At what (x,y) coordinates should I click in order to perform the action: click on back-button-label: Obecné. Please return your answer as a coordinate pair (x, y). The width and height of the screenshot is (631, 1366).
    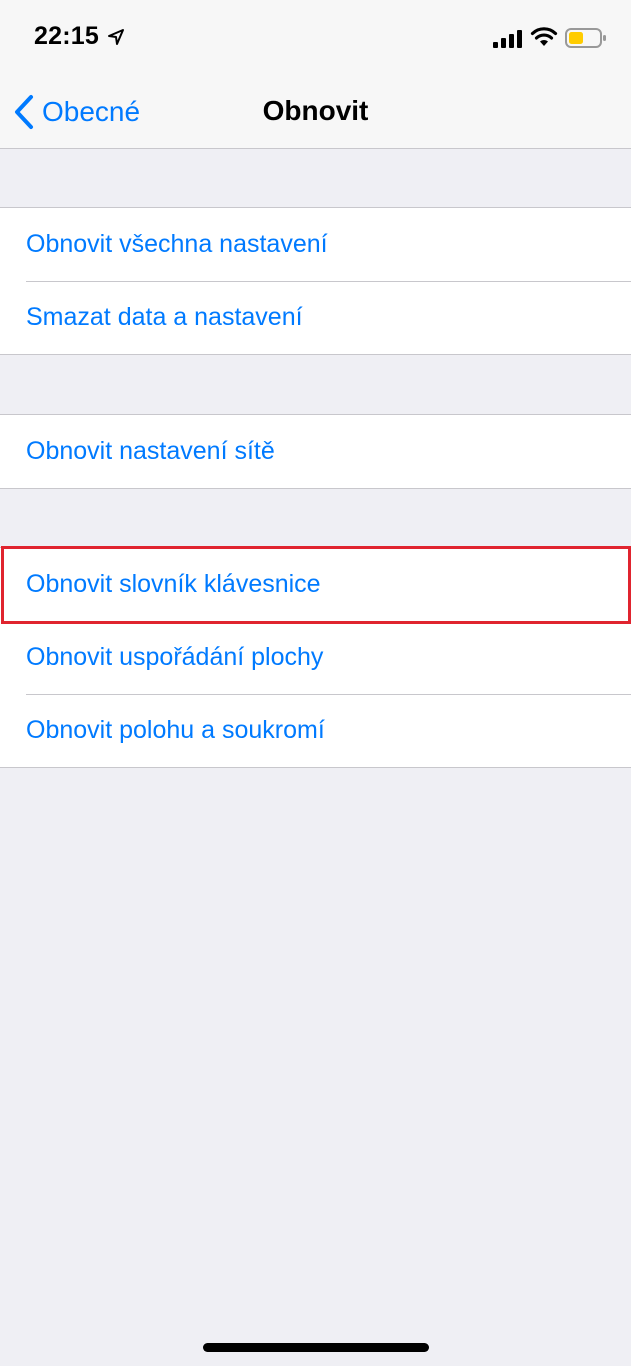
    Looking at the image, I should click on (91, 111).